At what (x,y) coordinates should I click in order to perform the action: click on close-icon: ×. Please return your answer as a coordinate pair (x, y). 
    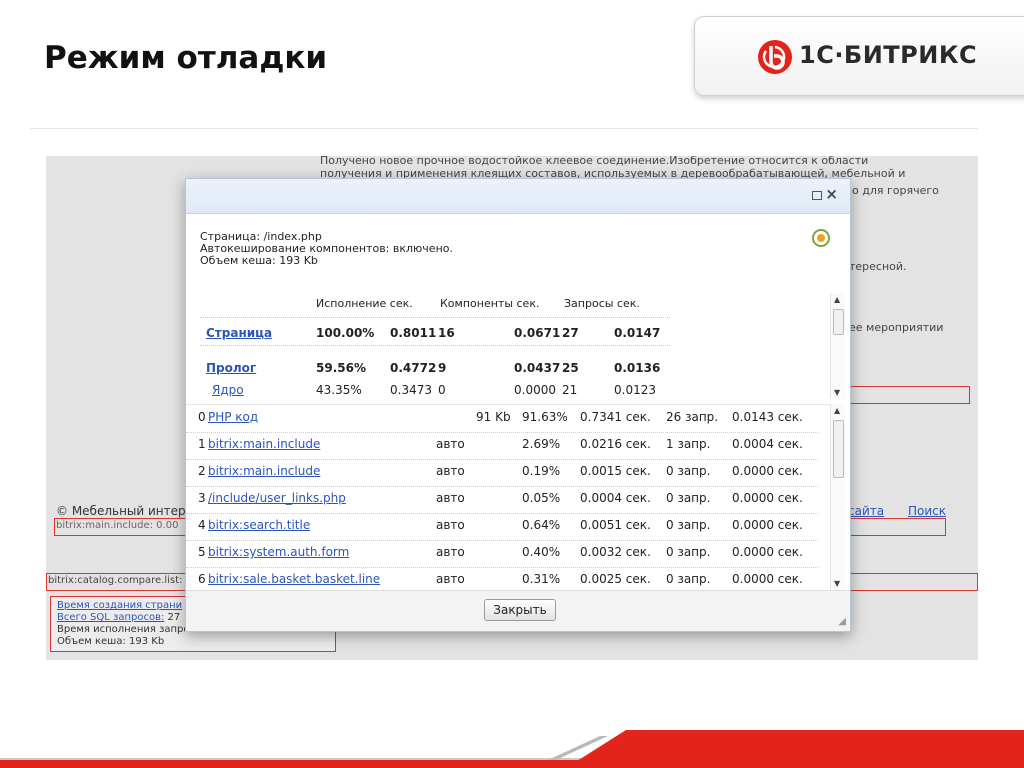
    Looking at the image, I should click on (831, 194).